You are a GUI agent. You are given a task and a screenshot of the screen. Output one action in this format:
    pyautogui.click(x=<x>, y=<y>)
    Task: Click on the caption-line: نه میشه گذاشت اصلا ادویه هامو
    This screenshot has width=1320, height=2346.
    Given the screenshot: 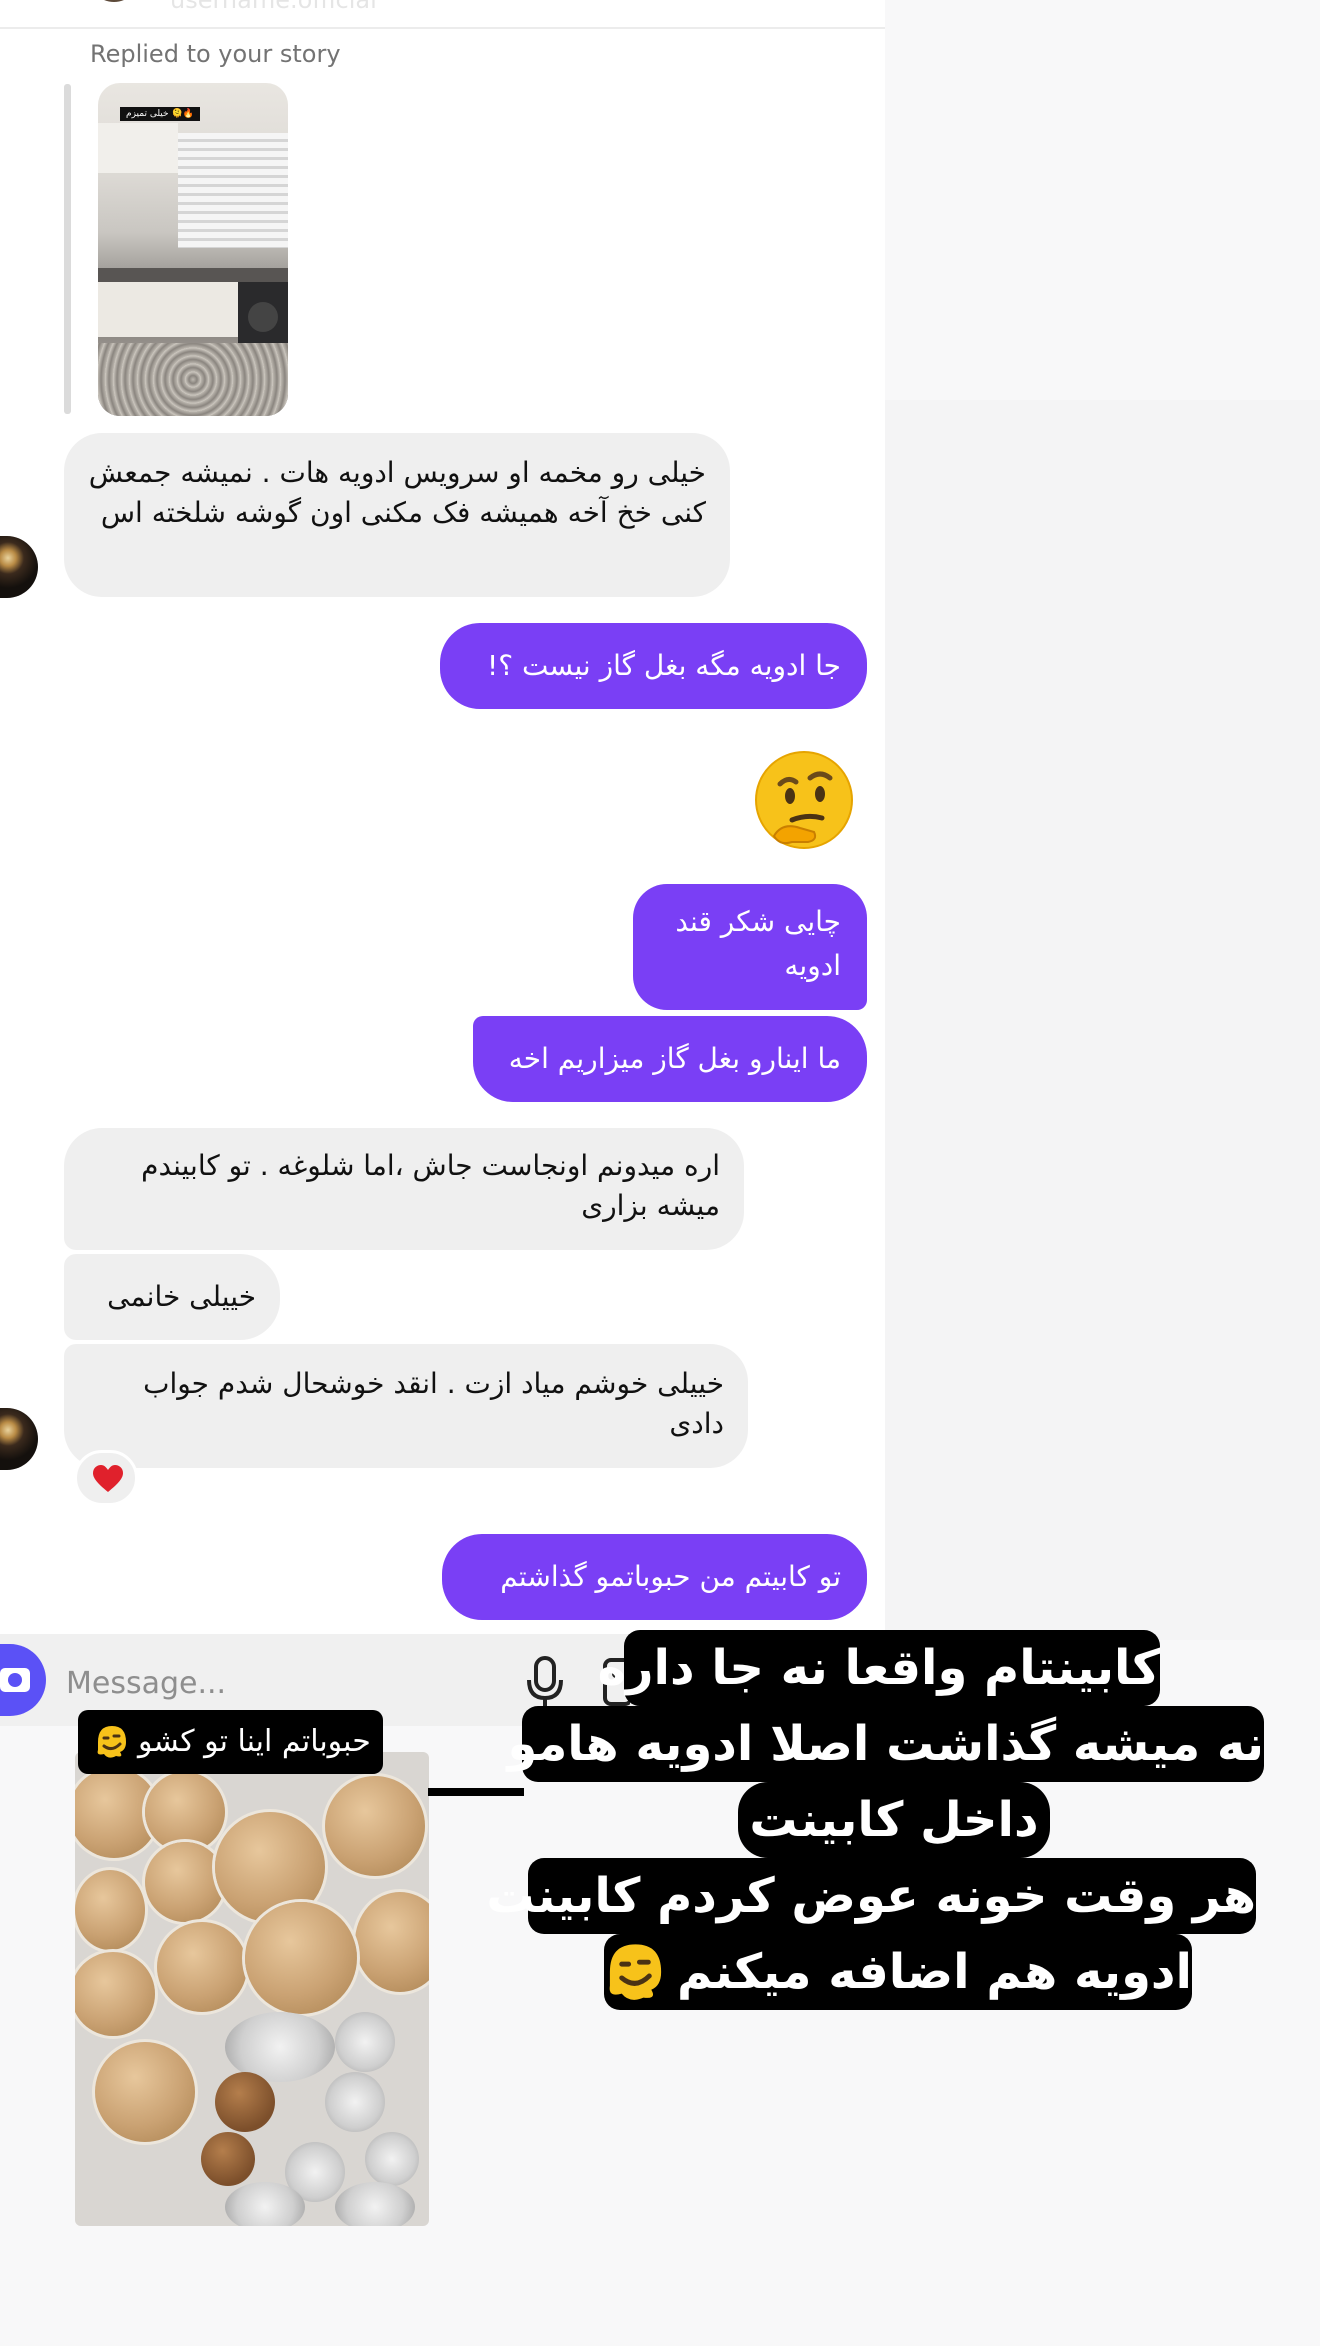 What is the action you would take?
    pyautogui.click(x=885, y=1744)
    